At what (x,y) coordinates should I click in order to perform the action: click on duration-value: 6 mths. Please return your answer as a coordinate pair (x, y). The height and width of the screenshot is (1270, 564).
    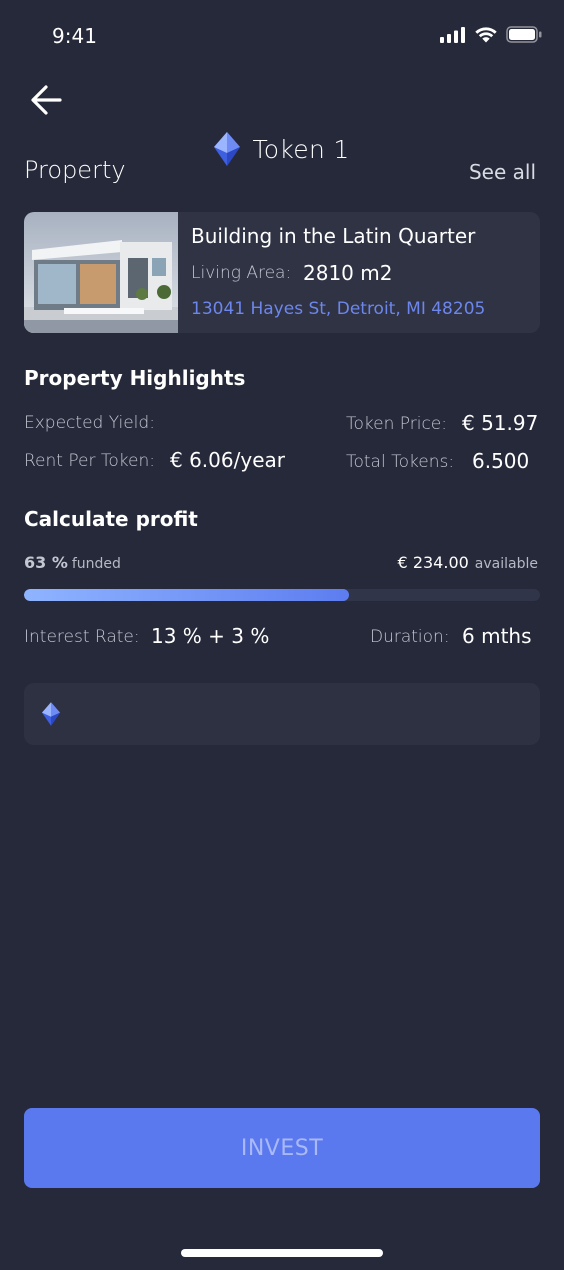
    Looking at the image, I should click on (497, 636).